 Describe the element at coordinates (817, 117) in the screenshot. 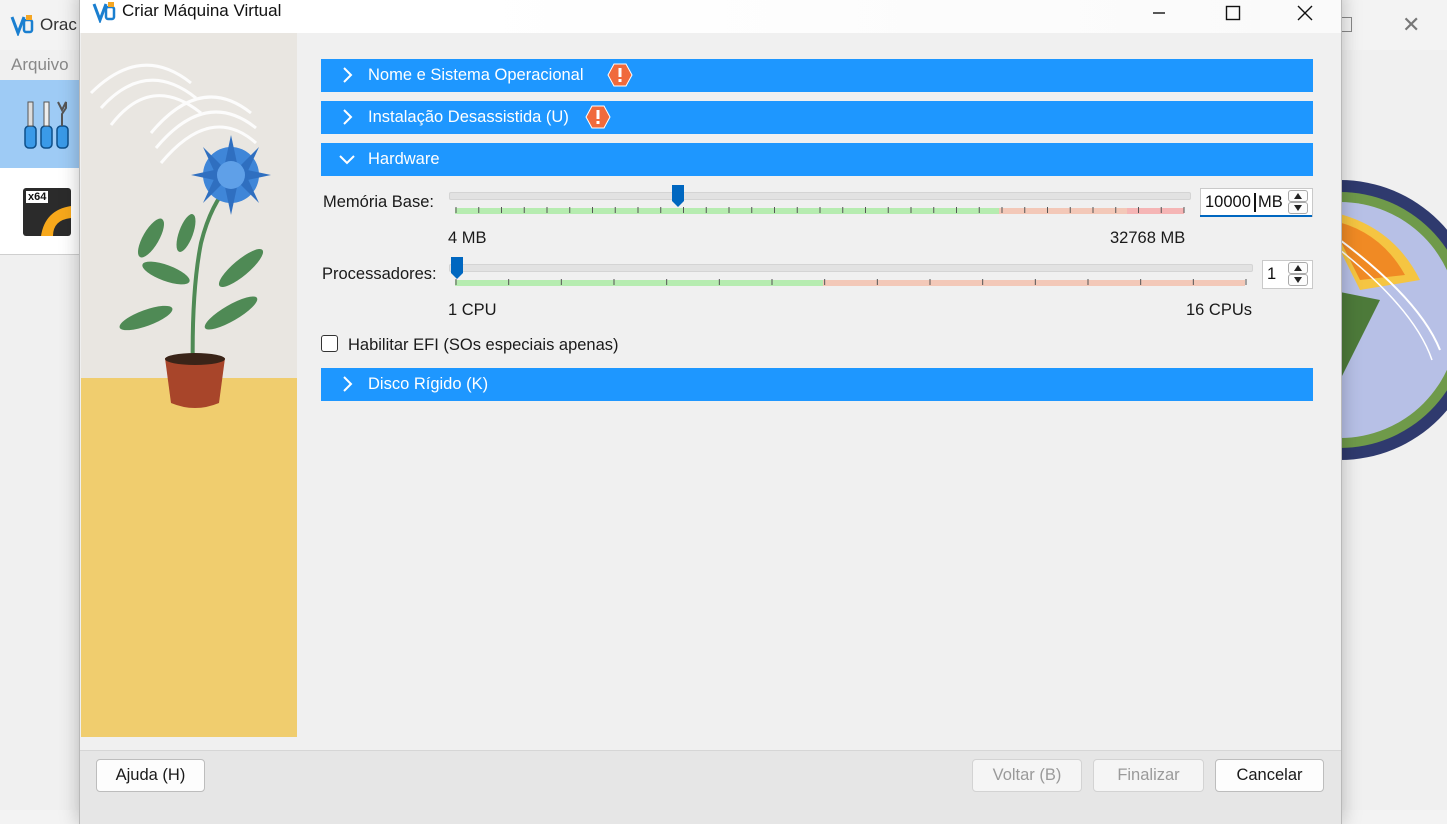

I see `section-unattended: Instalação Desassistida (U)` at that location.